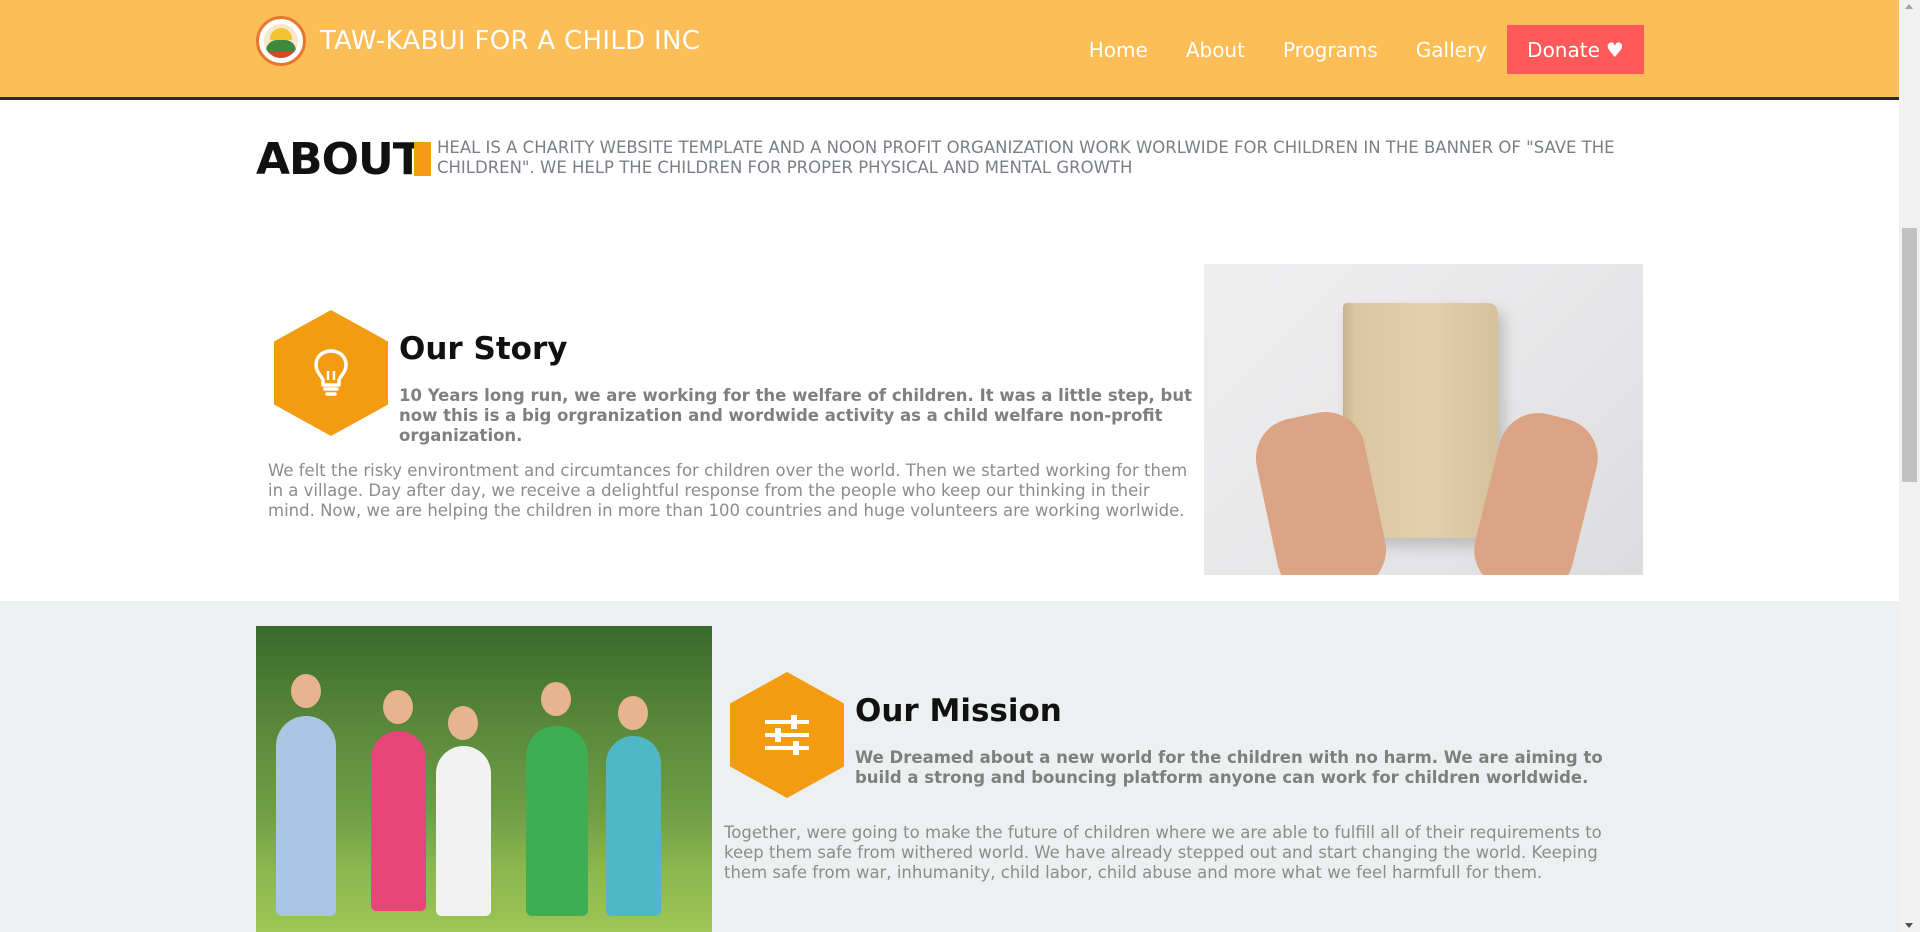  Describe the element at coordinates (1614, 49) in the screenshot. I see `heart-icon: ♥` at that location.